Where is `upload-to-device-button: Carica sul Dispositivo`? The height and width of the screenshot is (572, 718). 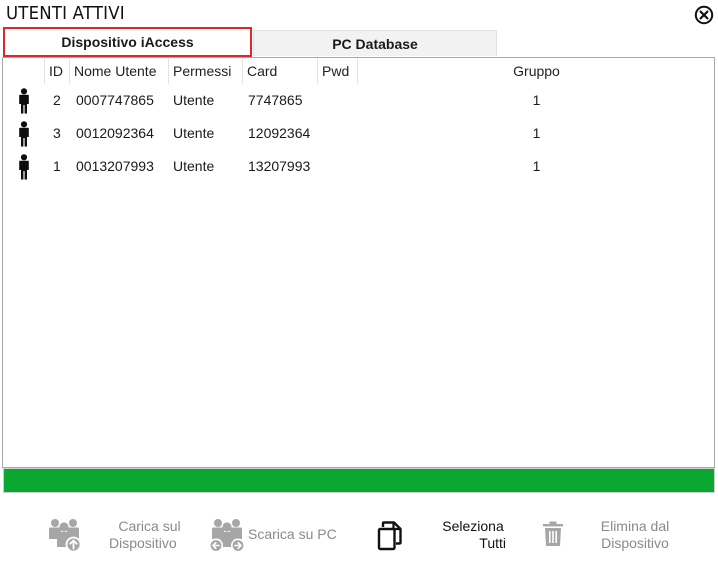 upload-to-device-button: Carica sul Dispositivo is located at coordinates (115, 534).